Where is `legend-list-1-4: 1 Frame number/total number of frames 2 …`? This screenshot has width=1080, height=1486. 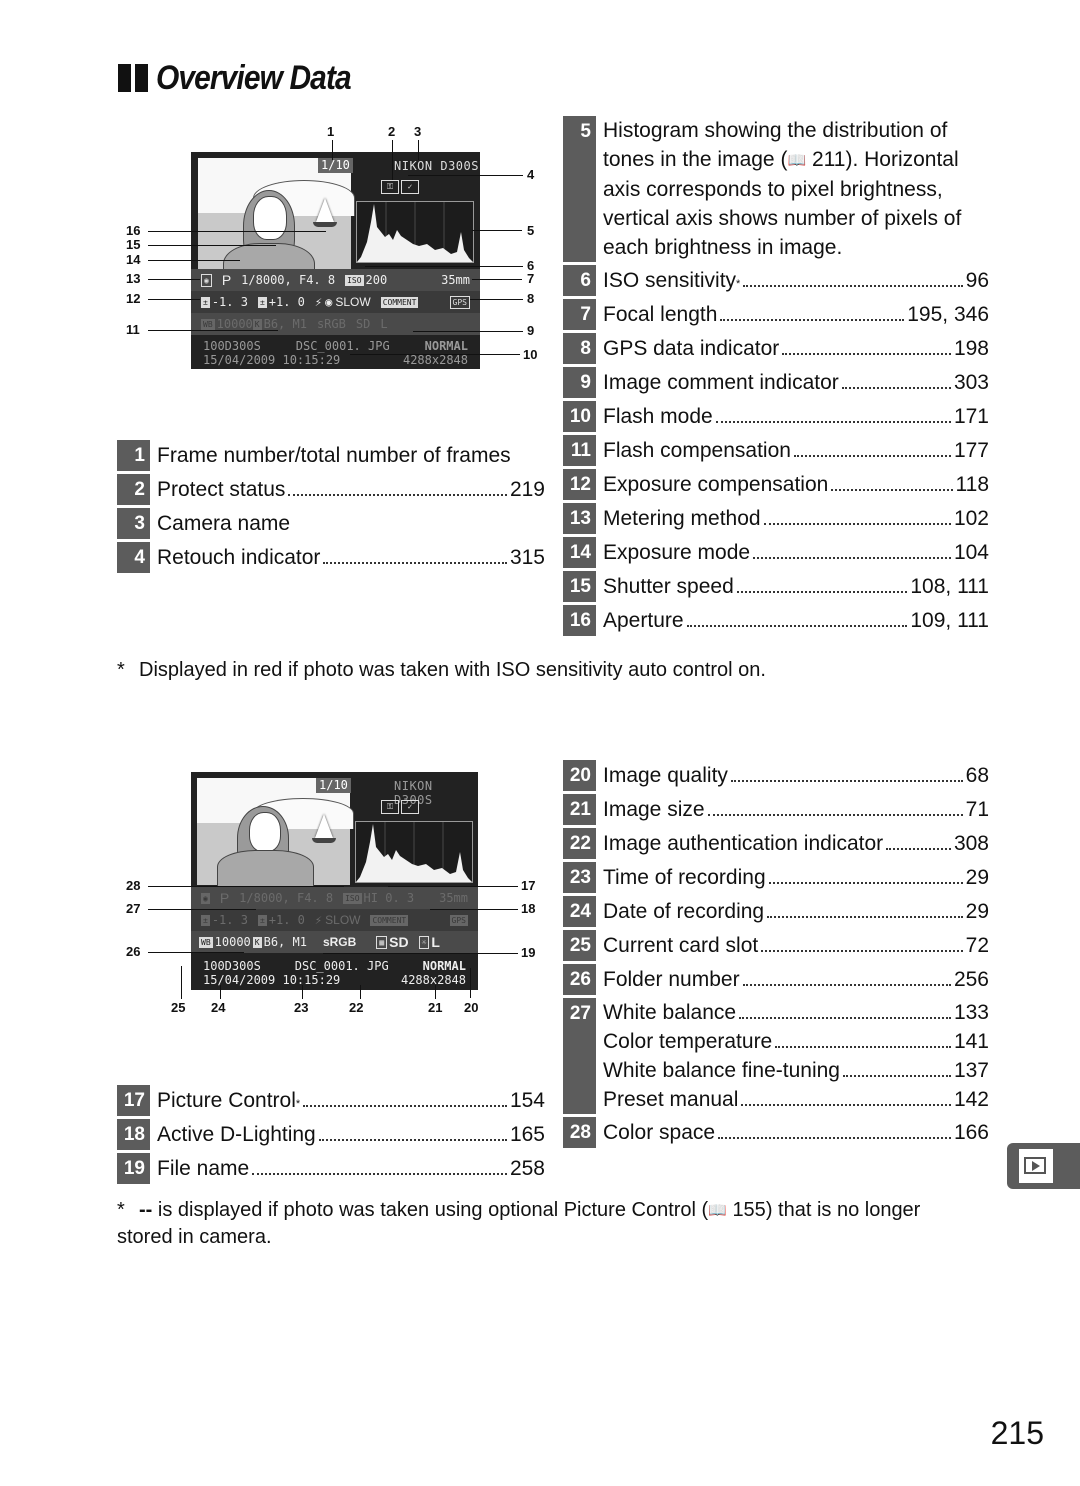
legend-list-1-4: 1 Frame number/total number of frames 2 … is located at coordinates (331, 508).